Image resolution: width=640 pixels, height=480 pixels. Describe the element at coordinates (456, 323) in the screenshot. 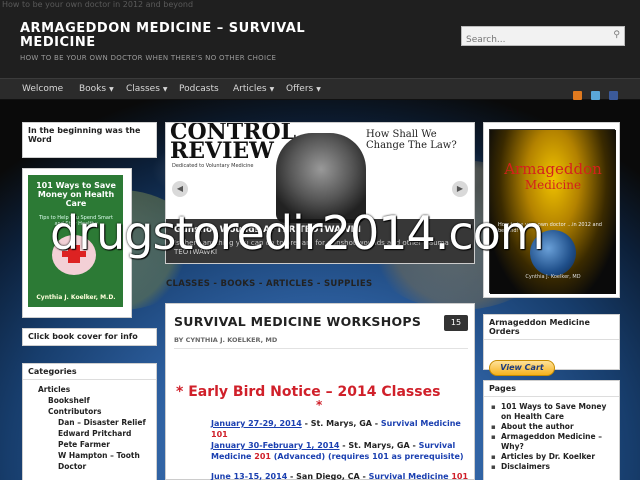

I see `comment-count-badge: 15` at that location.